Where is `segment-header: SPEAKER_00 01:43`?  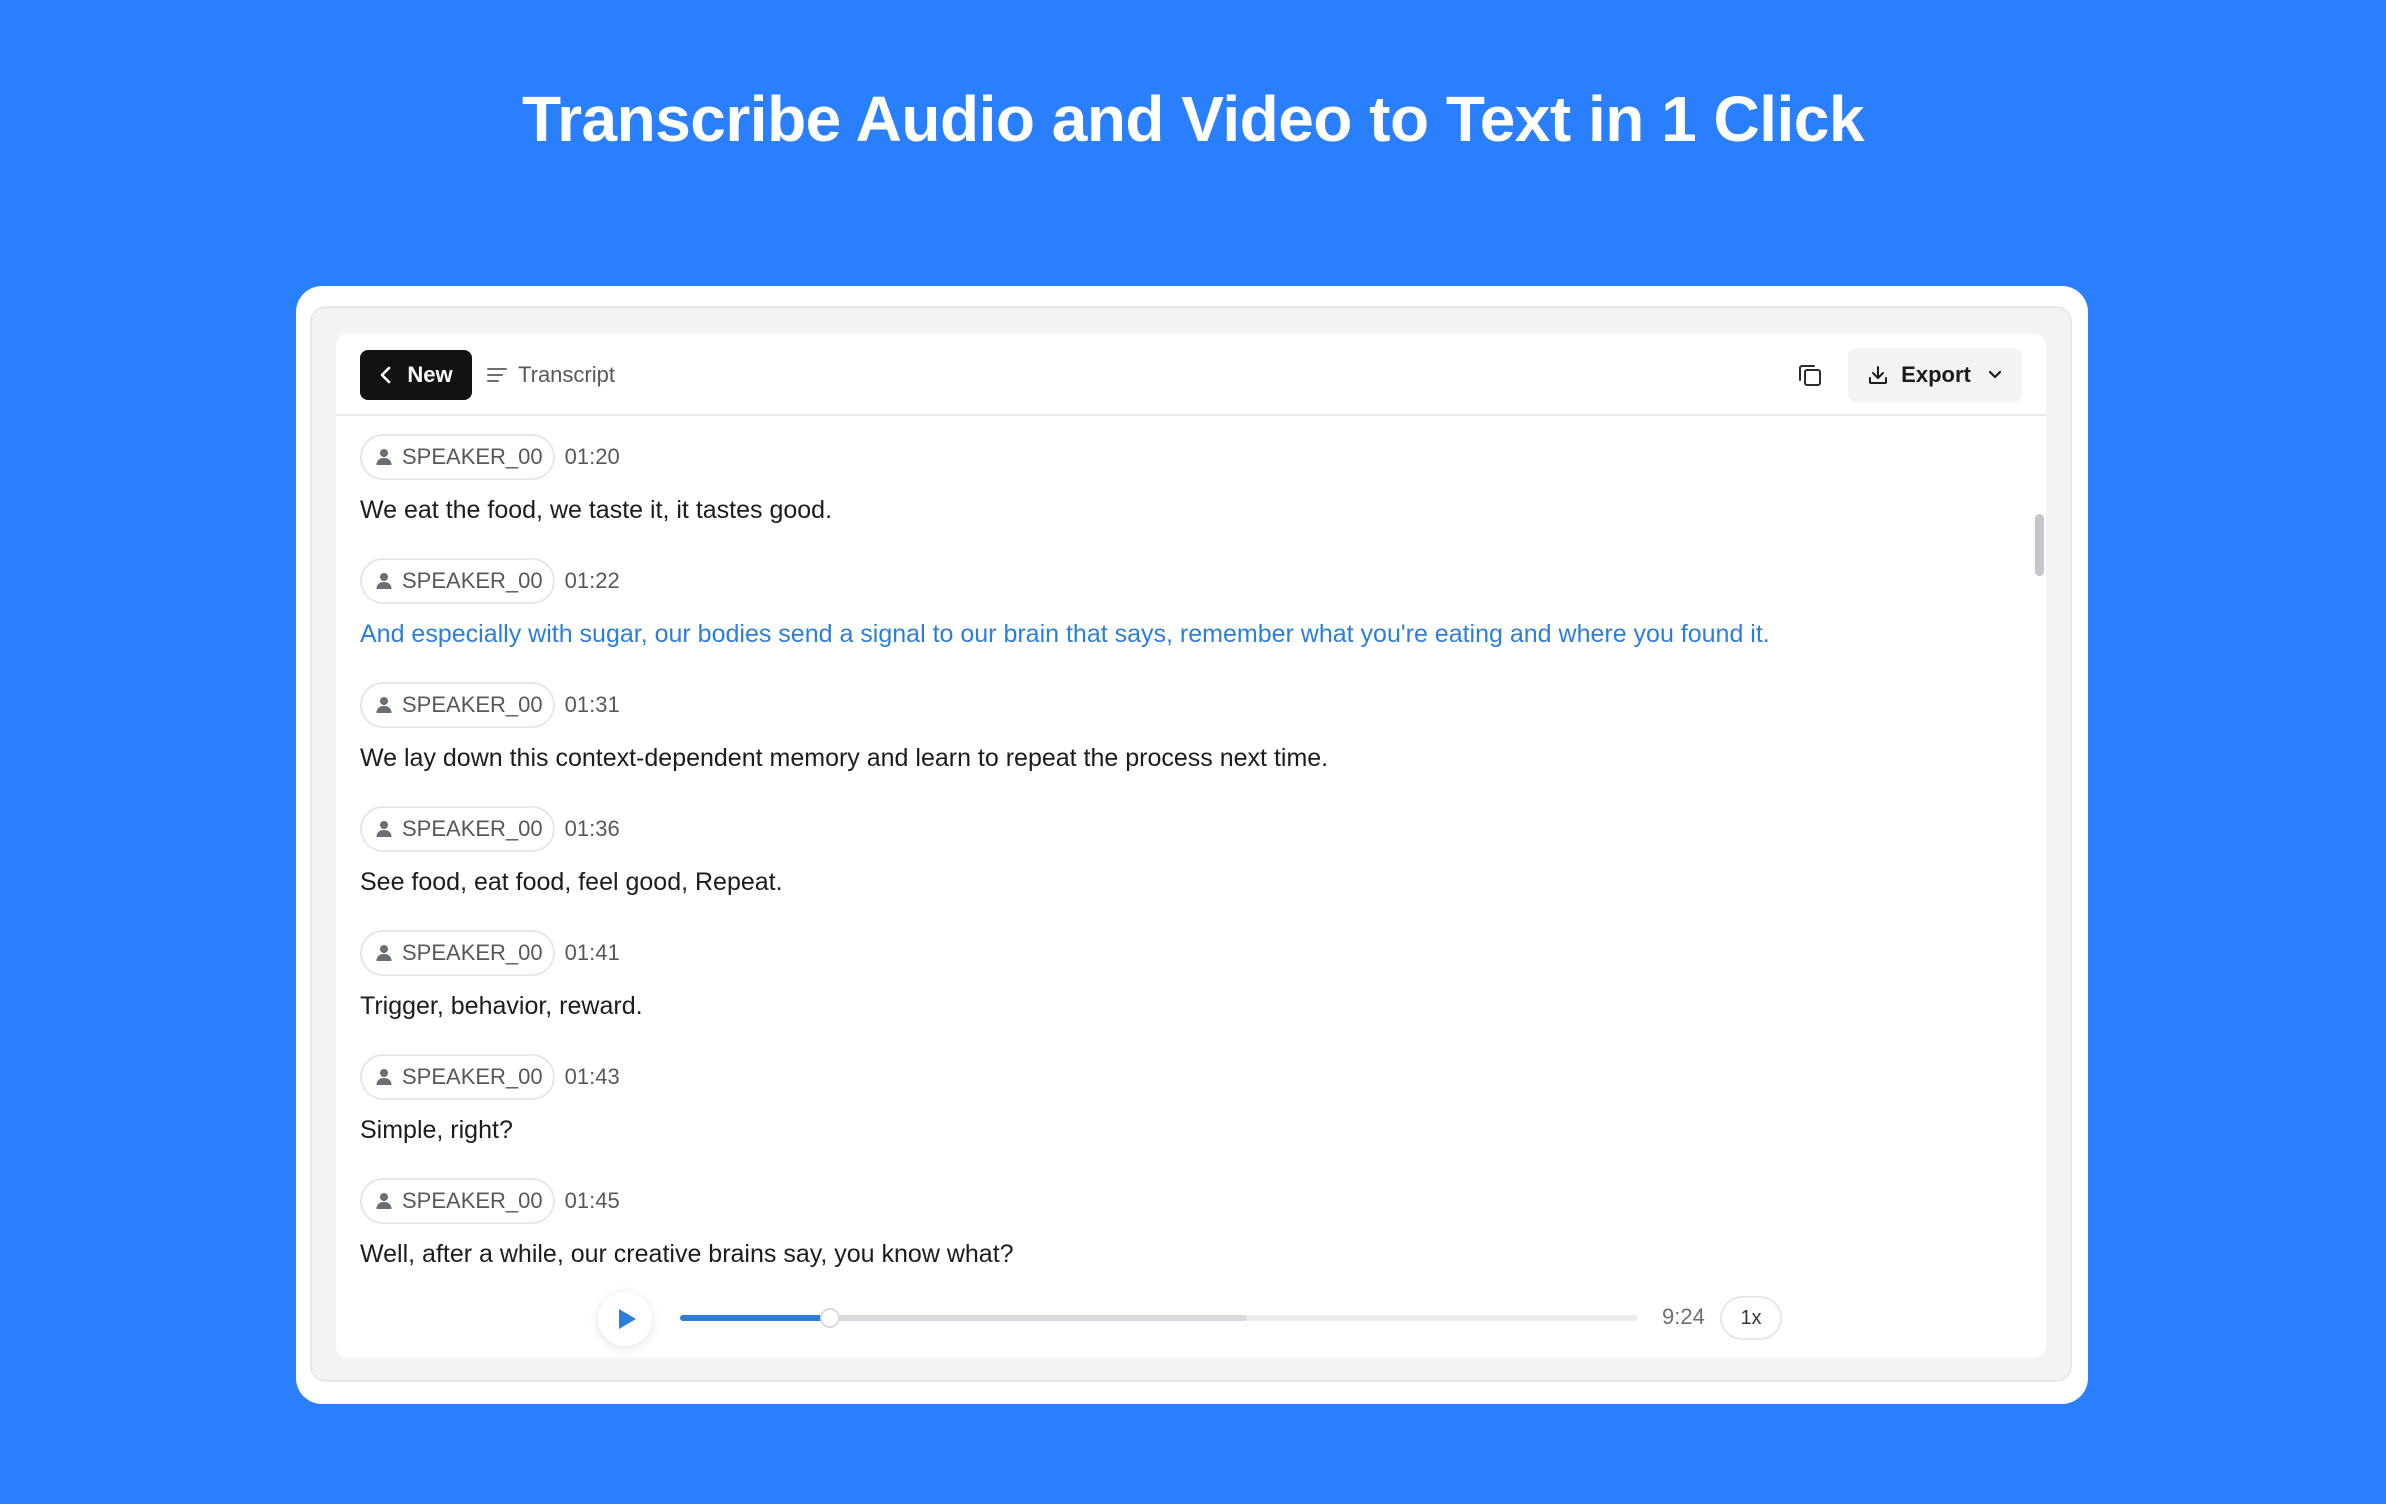 segment-header: SPEAKER_00 01:43 is located at coordinates (1160, 1077).